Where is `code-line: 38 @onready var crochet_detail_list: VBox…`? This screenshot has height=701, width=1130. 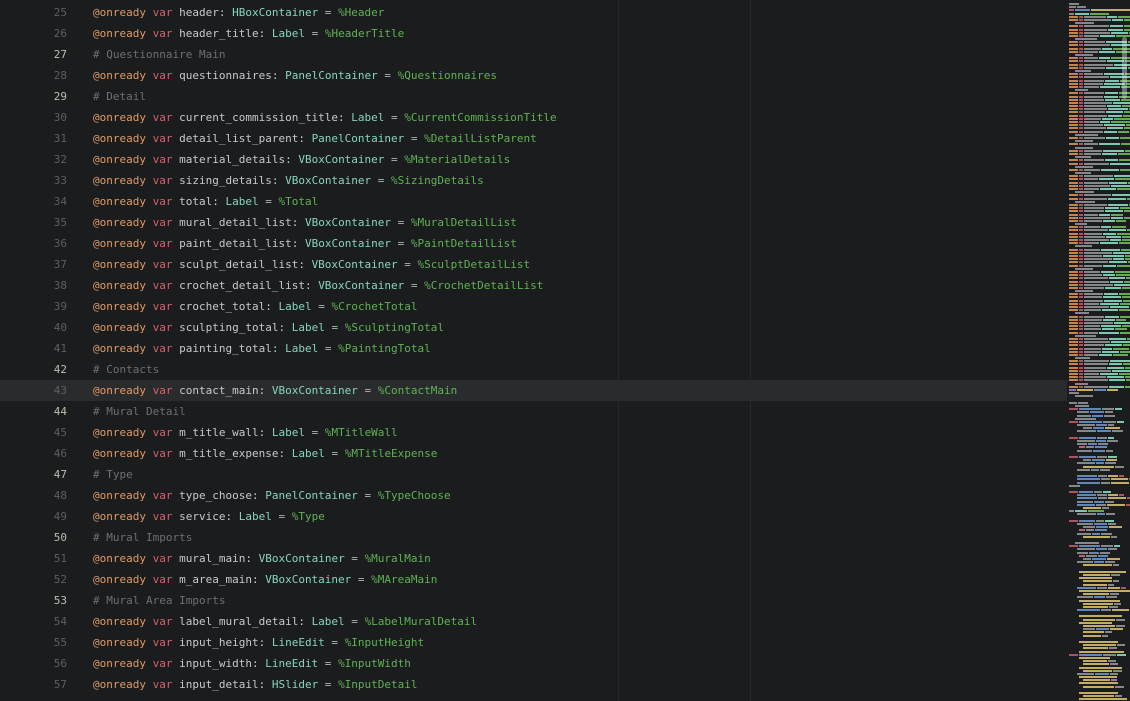 code-line: 38 @onready var crochet_detail_list: VBox… is located at coordinates (533, 285).